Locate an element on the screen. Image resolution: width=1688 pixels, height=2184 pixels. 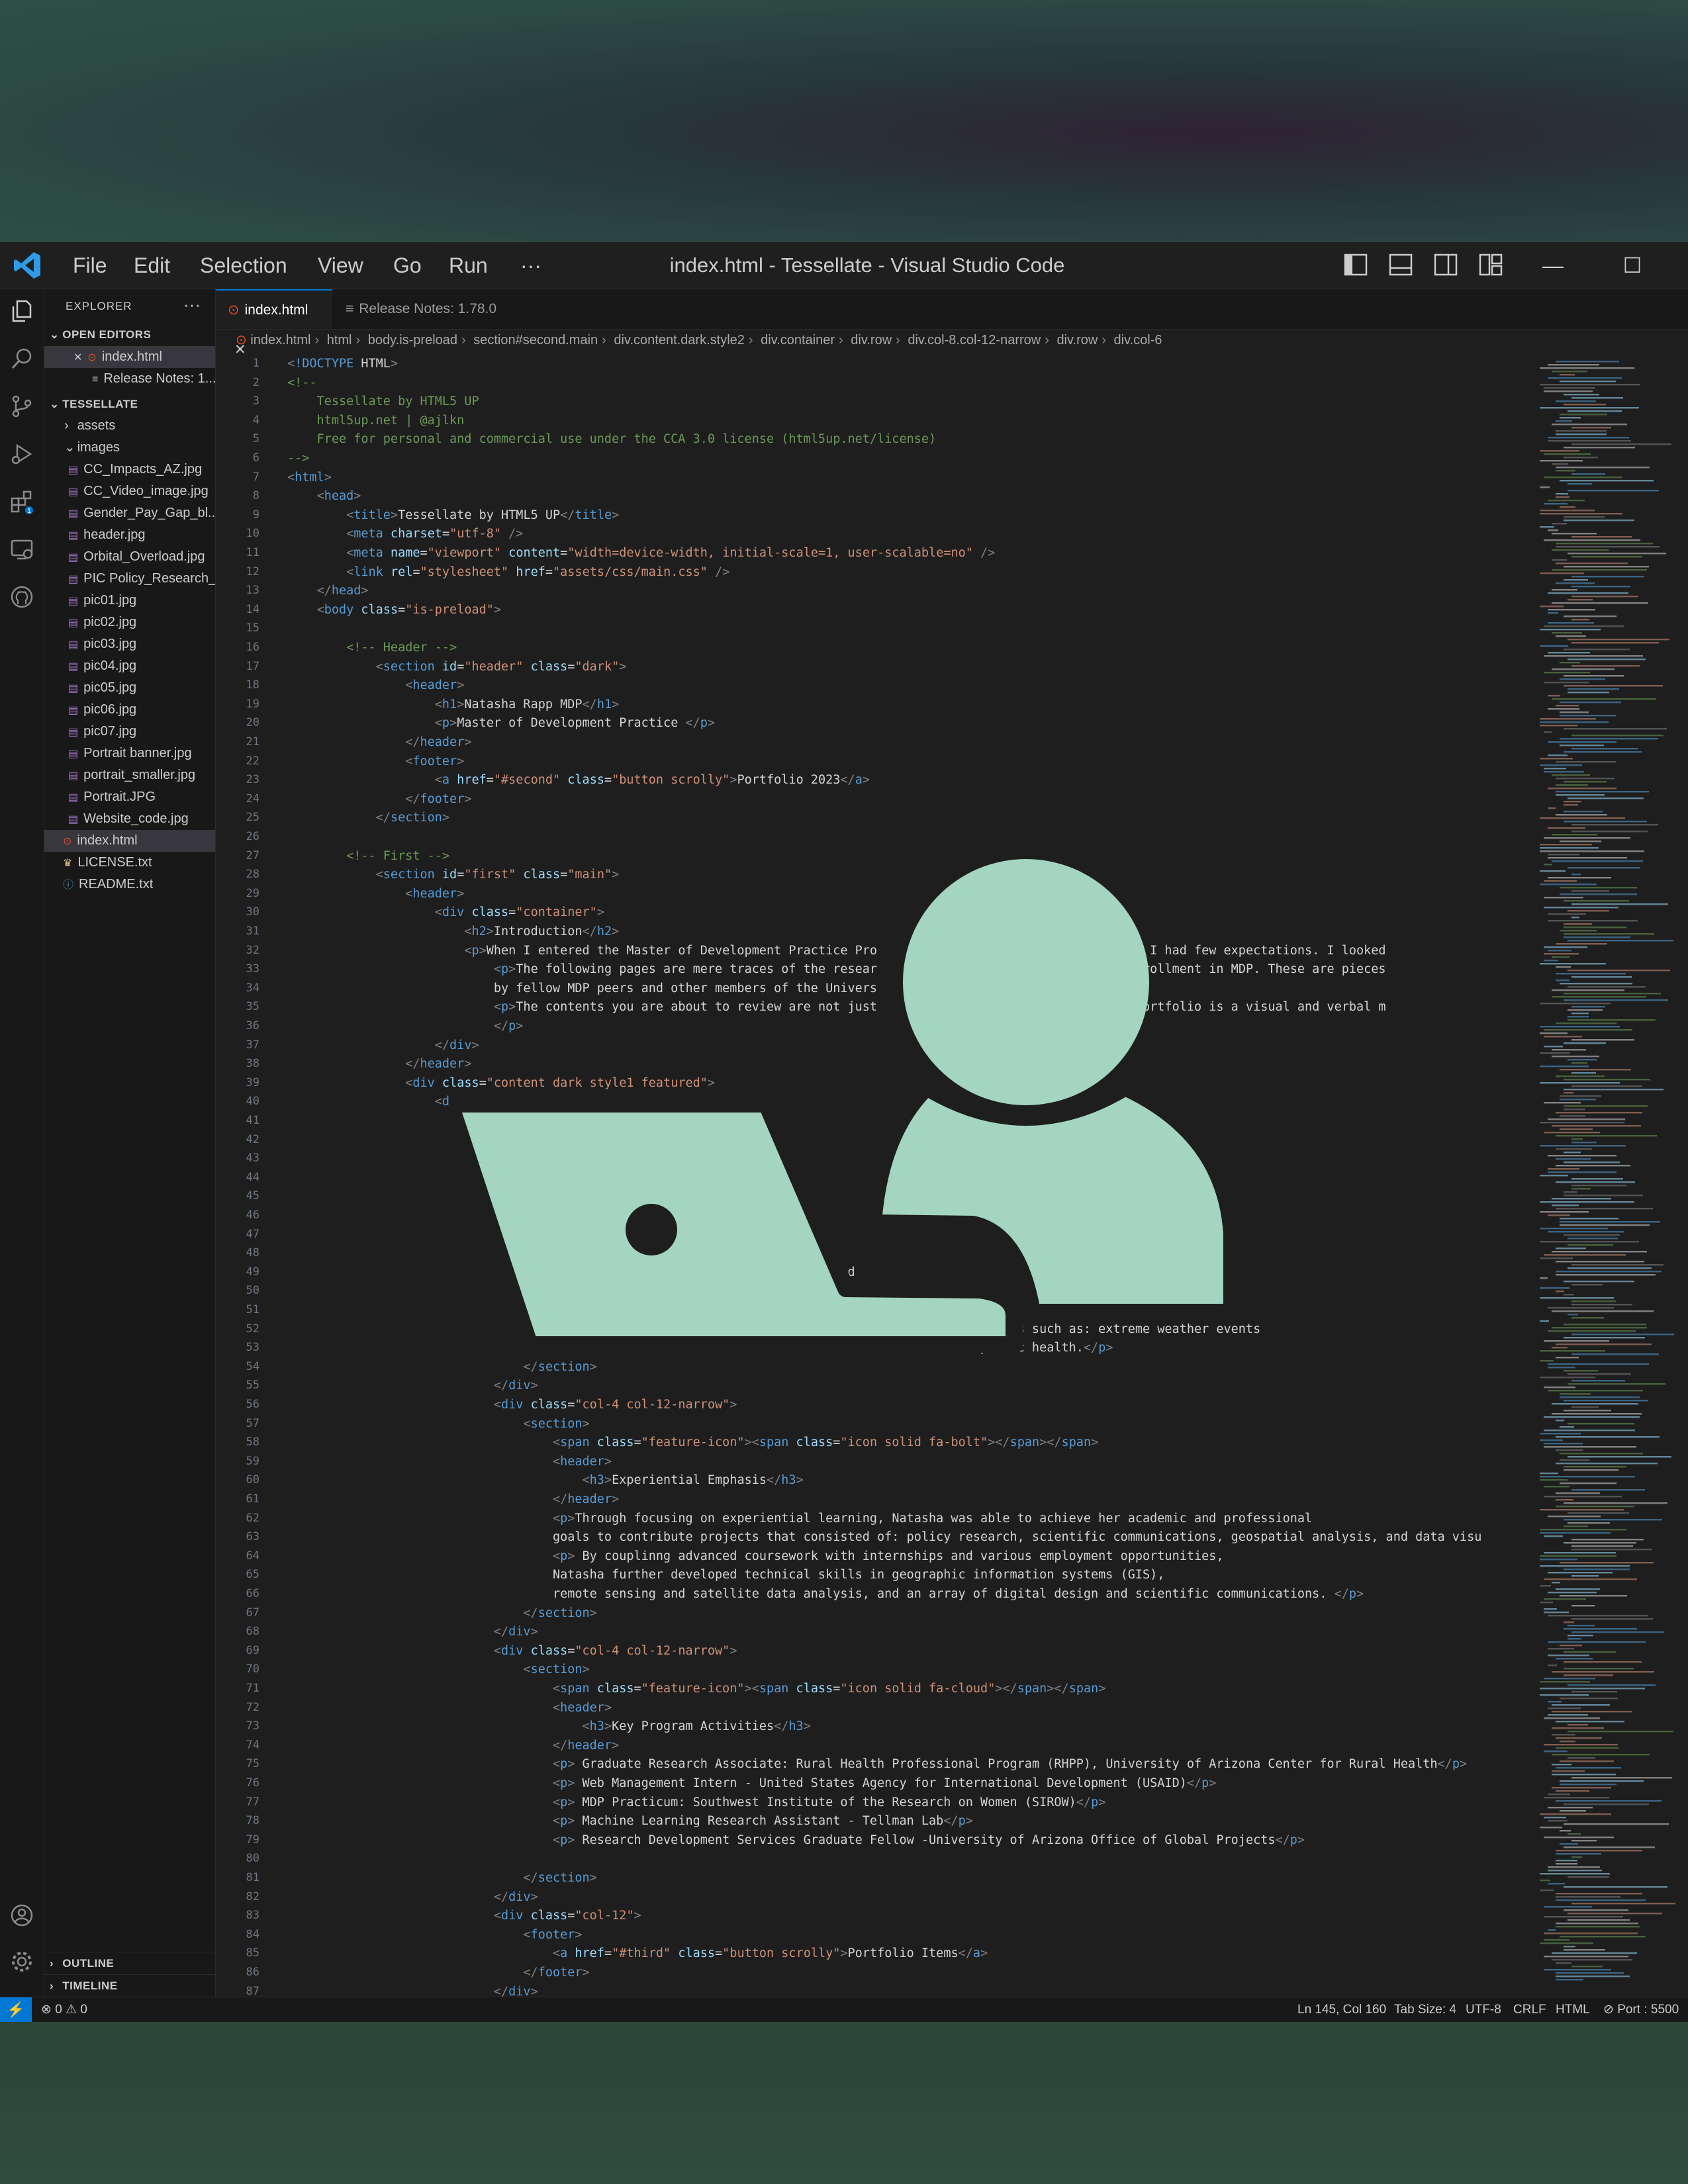
code-line: <!-- Header --> is located at coordinates (372, 648).